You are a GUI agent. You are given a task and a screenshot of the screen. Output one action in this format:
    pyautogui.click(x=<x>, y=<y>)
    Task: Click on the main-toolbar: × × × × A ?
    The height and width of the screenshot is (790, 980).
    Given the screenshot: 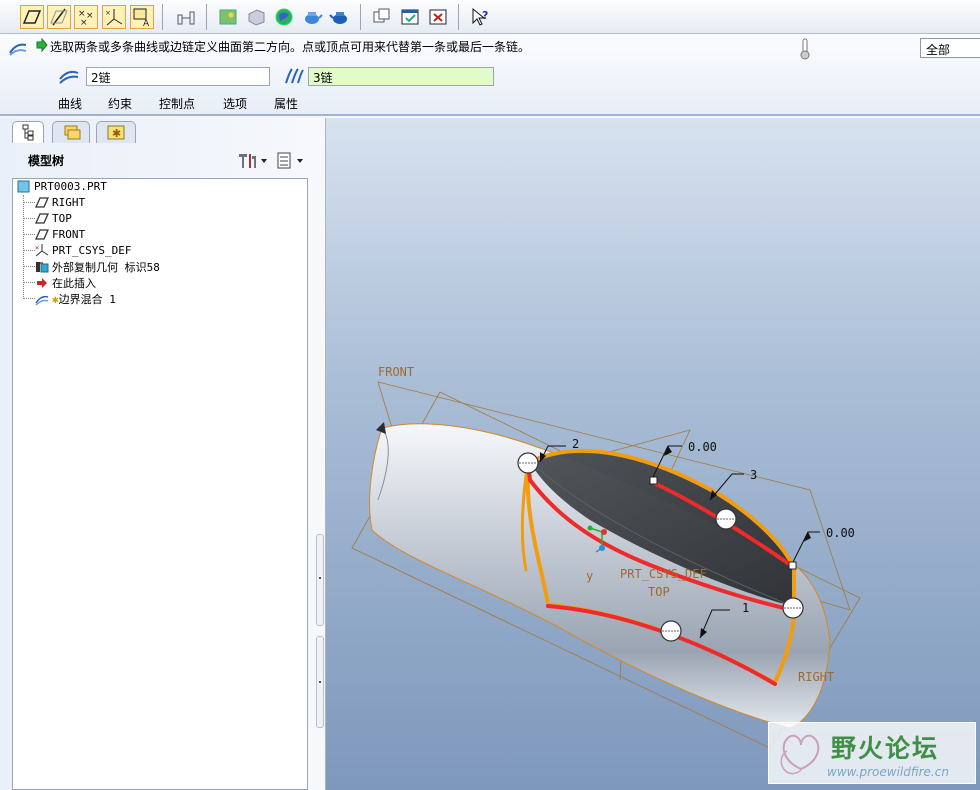 What is the action you would take?
    pyautogui.click(x=490, y=17)
    